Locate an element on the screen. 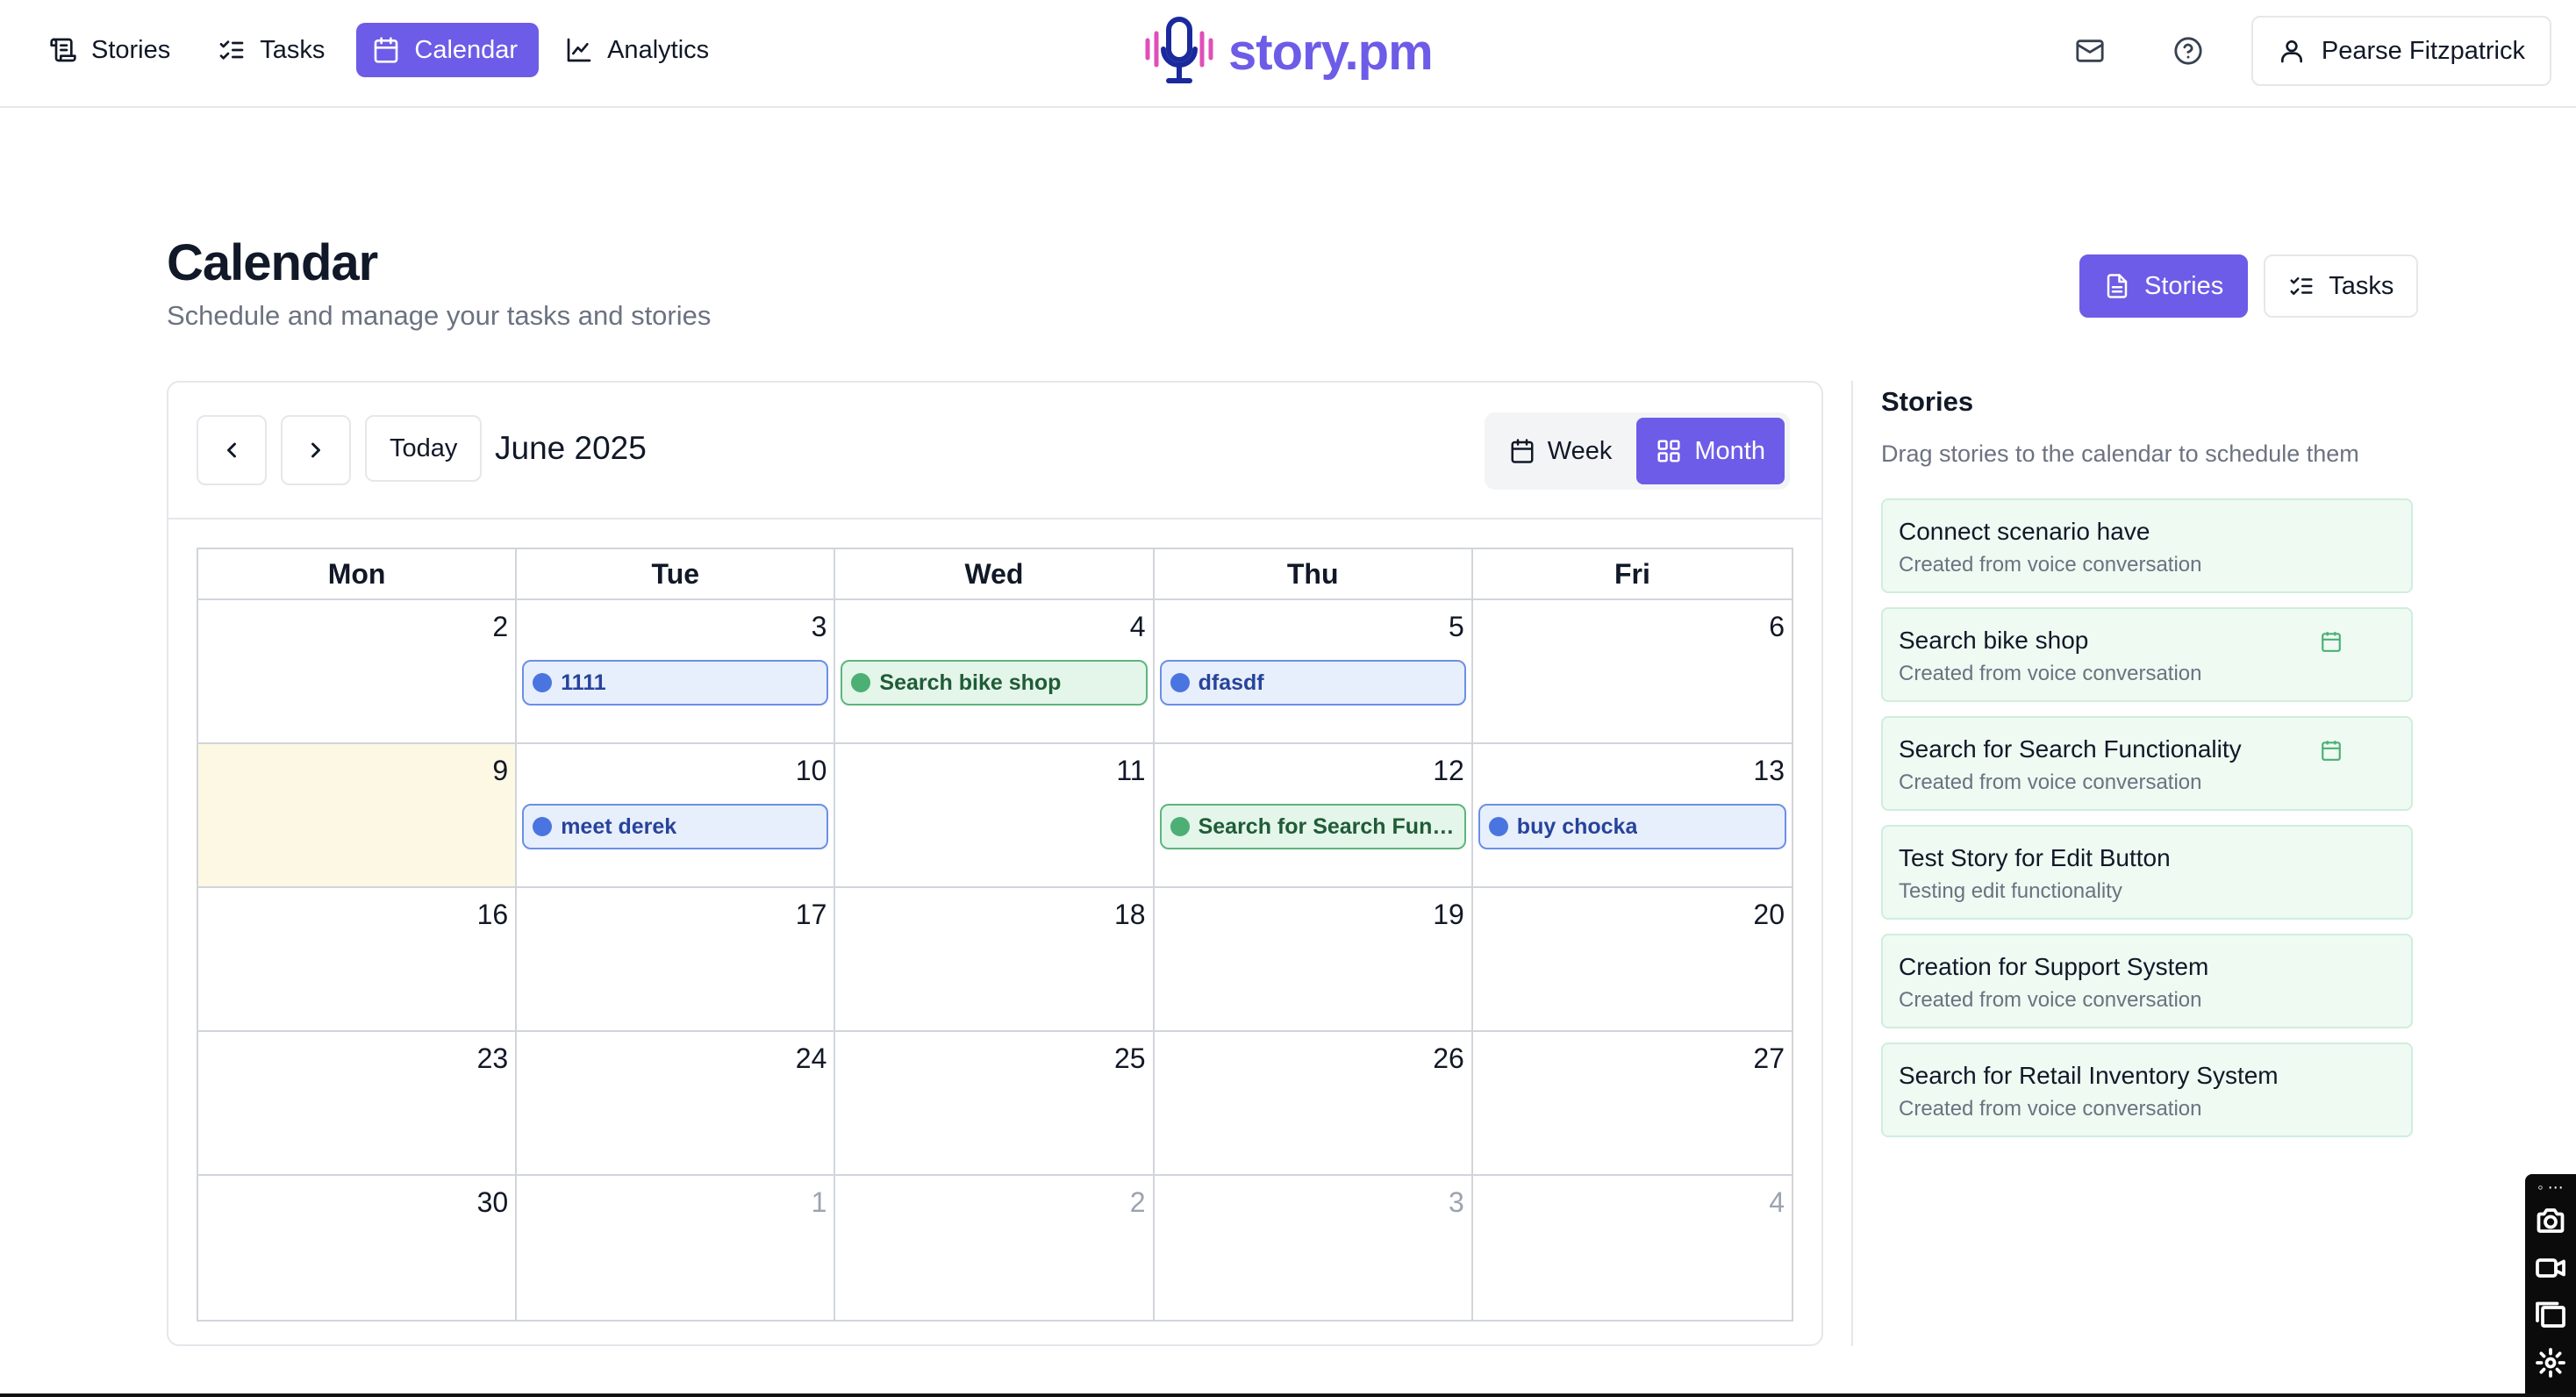  nav-analytics-label: Analytics is located at coordinates (658, 49).